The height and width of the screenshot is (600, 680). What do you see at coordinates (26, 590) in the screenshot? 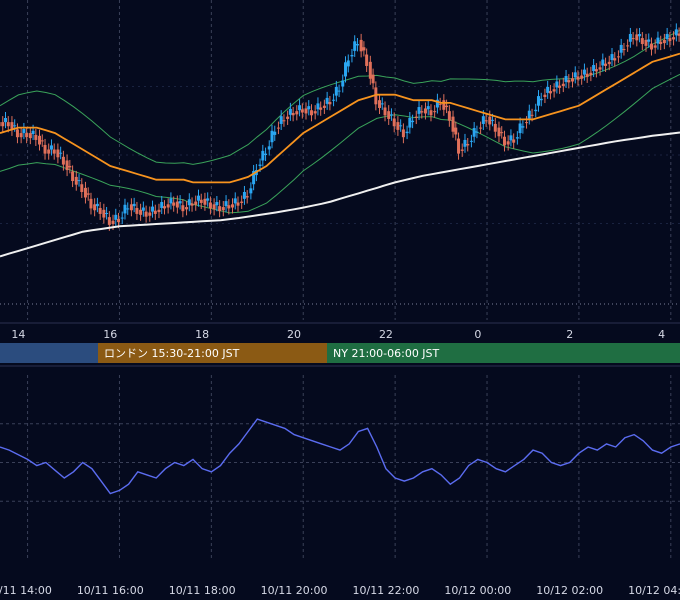
I see `x-tick-label: 10/11 14:00` at bounding box center [26, 590].